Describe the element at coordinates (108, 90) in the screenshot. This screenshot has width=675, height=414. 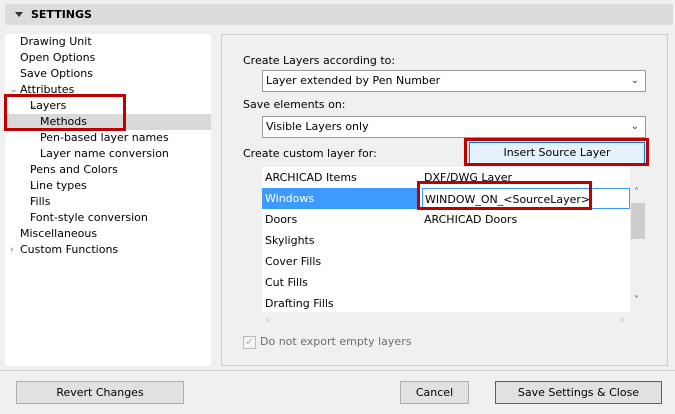
I see `tree-item: ⌄ Attributes` at that location.